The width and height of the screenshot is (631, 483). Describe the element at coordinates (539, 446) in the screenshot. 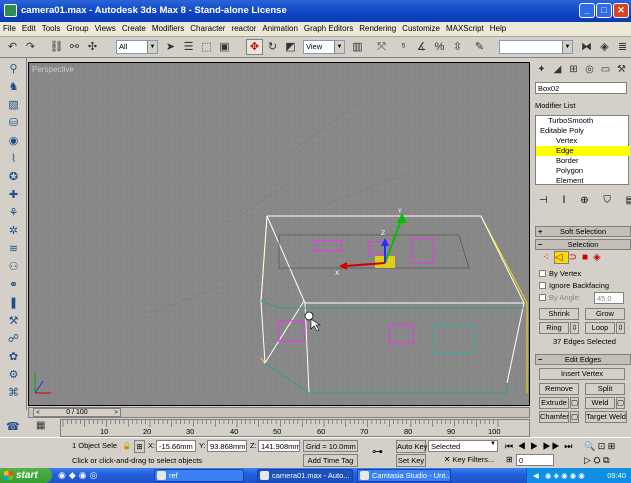

I see `playback-controls: ⏮ ◀ ▶ ▶▶ ⏭` at that location.